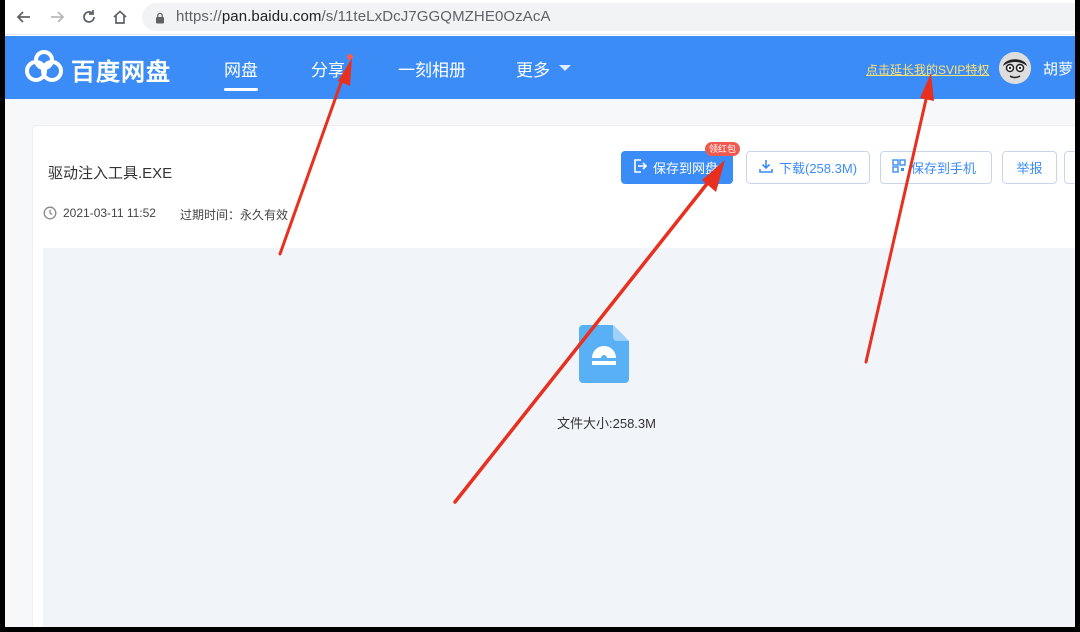  Describe the element at coordinates (241, 73) in the screenshot. I see `nav-tab-netdisk: 网盘` at that location.